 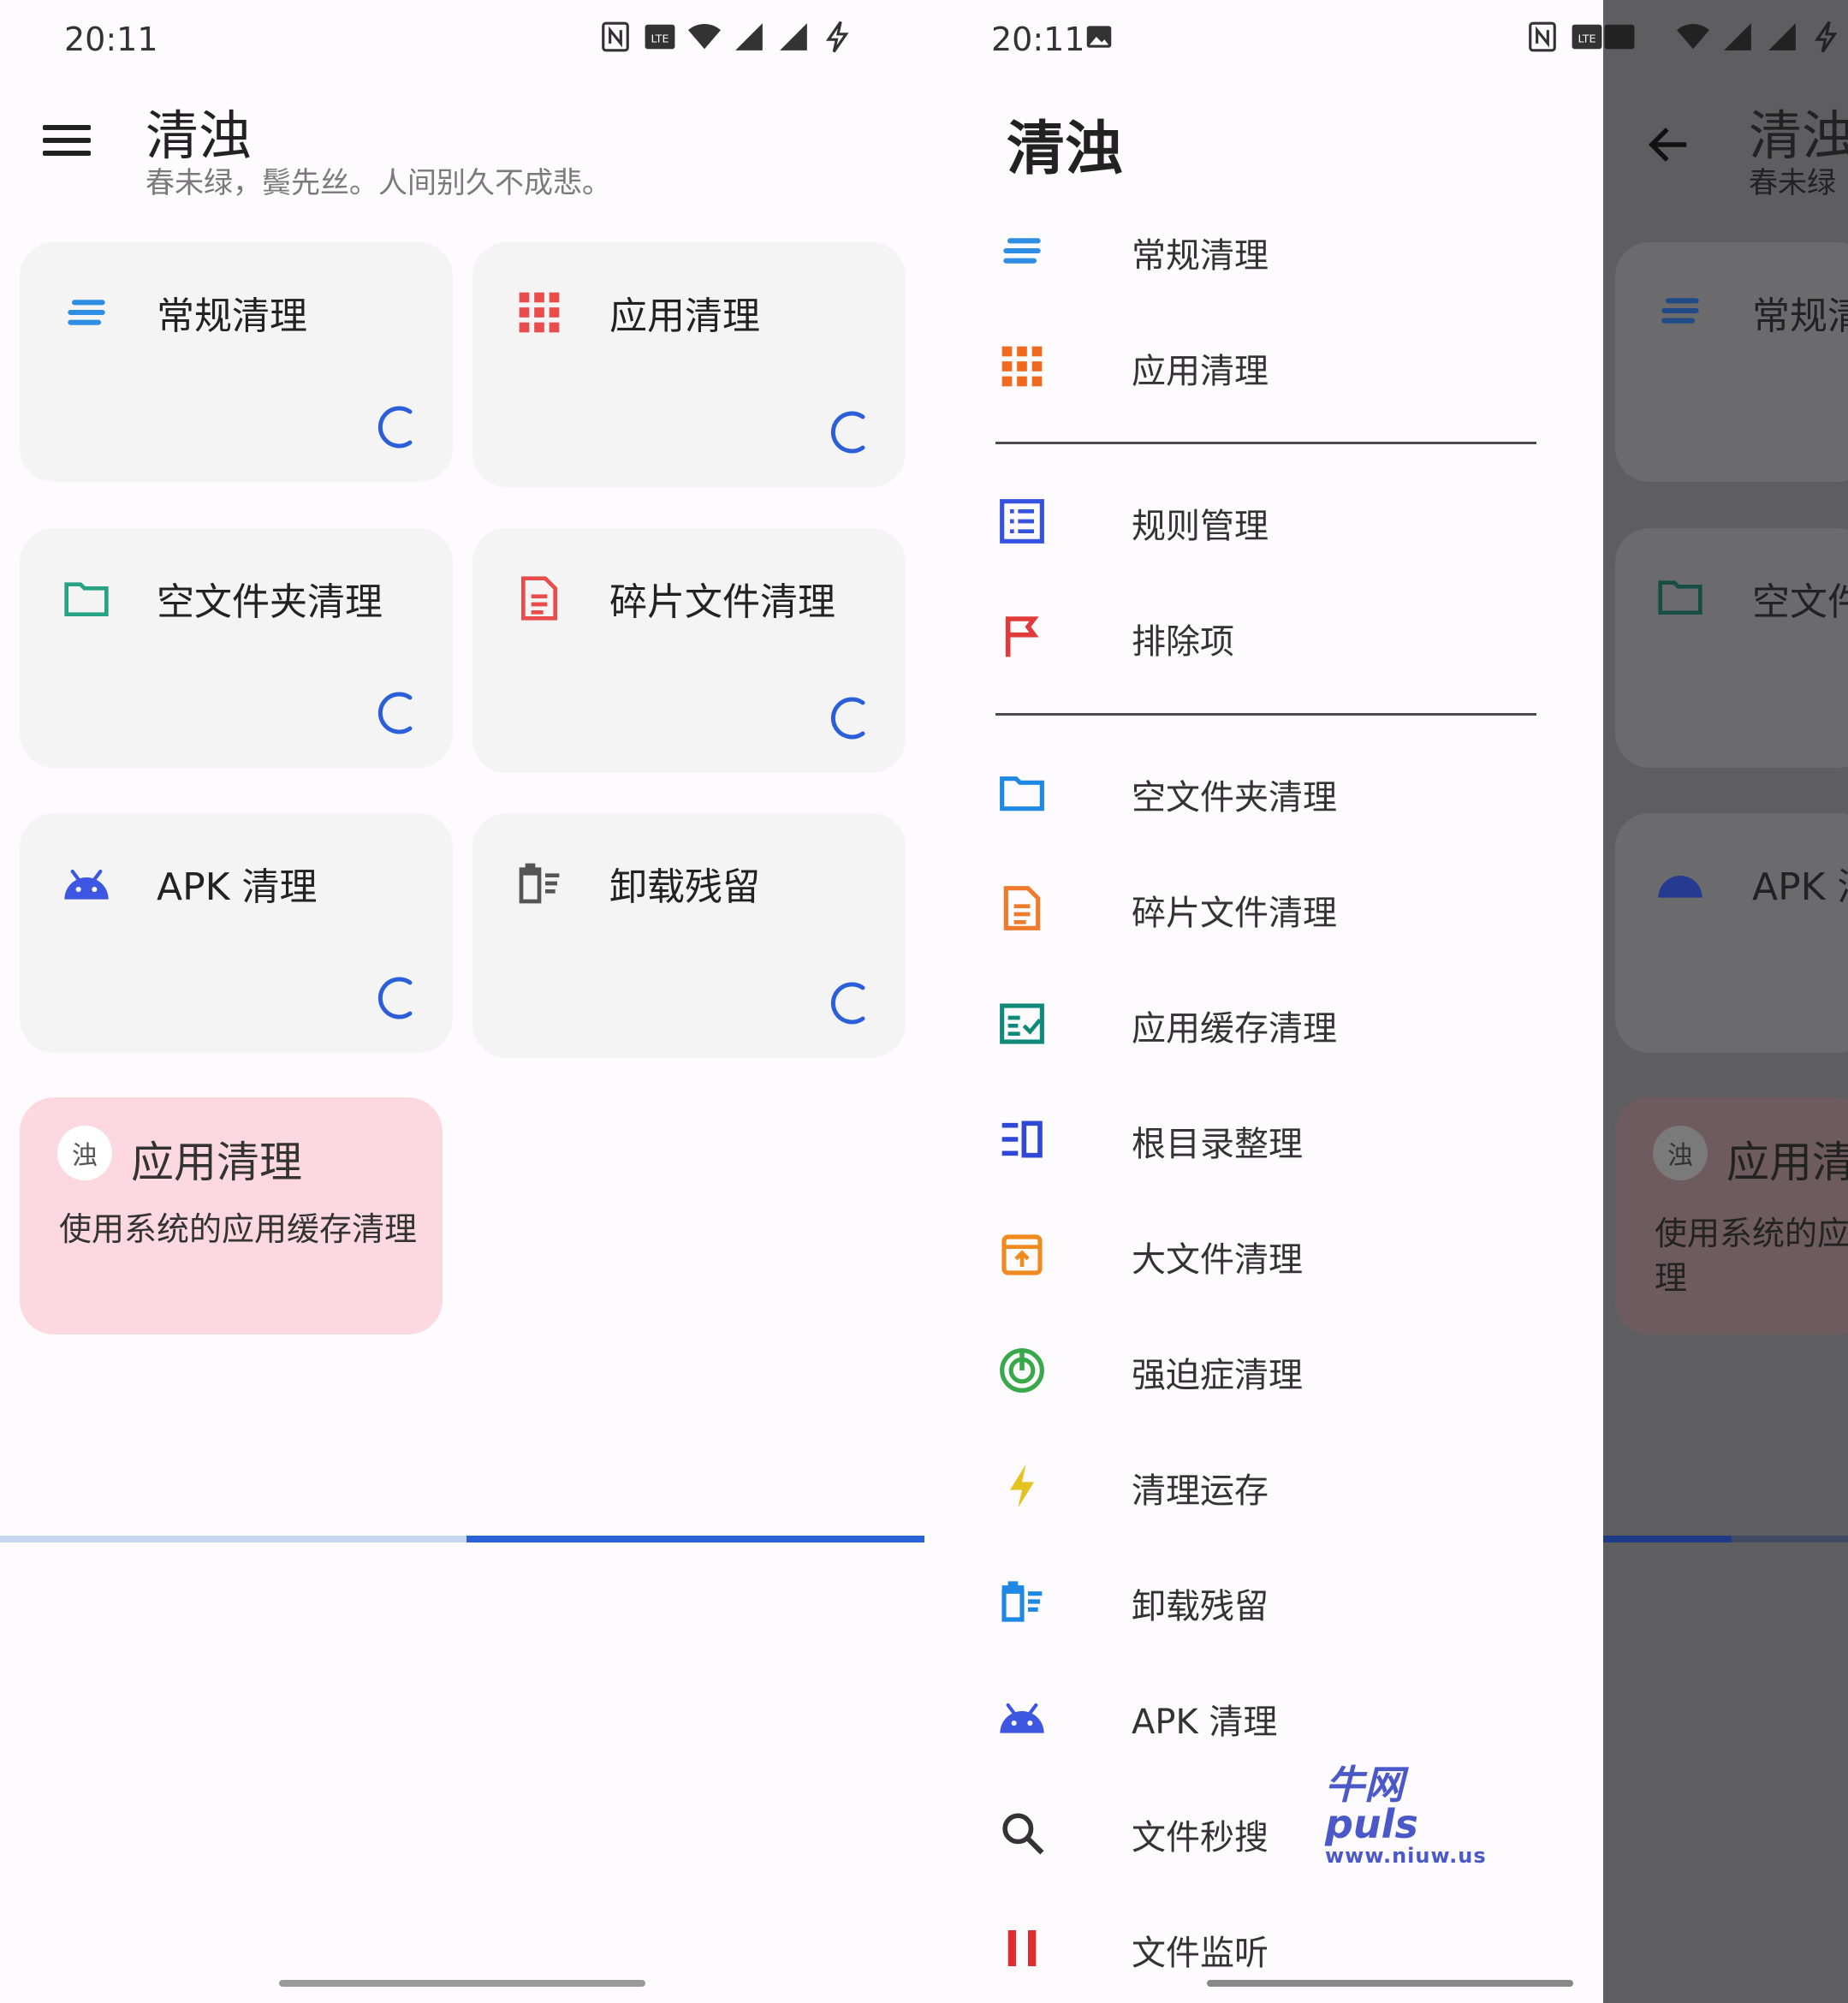 What do you see at coordinates (1218, 1260) in the screenshot?
I see `drawer-item-label: 大文件清理` at bounding box center [1218, 1260].